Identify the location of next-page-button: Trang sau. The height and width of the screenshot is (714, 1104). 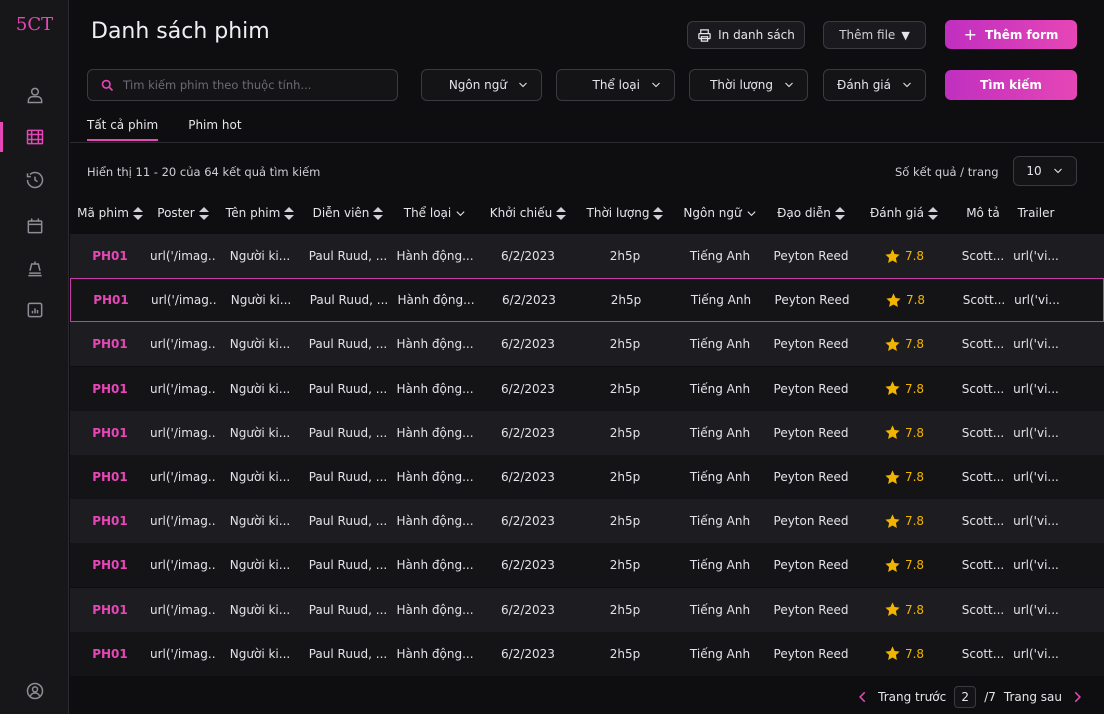
(1033, 697).